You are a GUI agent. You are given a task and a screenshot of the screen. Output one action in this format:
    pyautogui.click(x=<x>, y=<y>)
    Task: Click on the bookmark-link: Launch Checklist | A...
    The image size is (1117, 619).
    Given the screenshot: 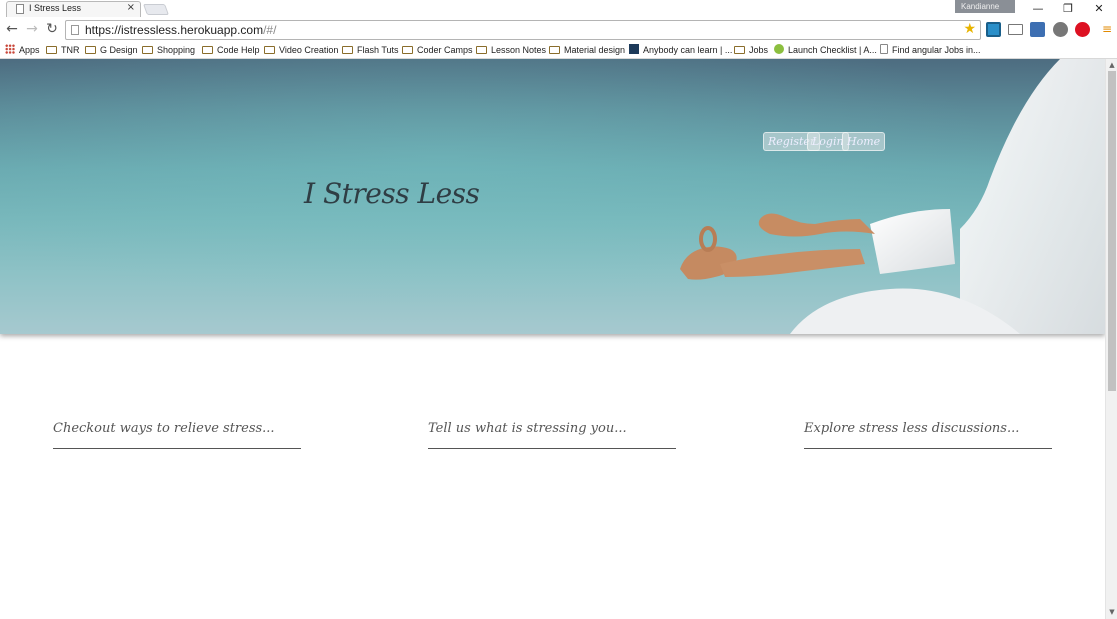 What is the action you would take?
    pyautogui.click(x=825, y=50)
    